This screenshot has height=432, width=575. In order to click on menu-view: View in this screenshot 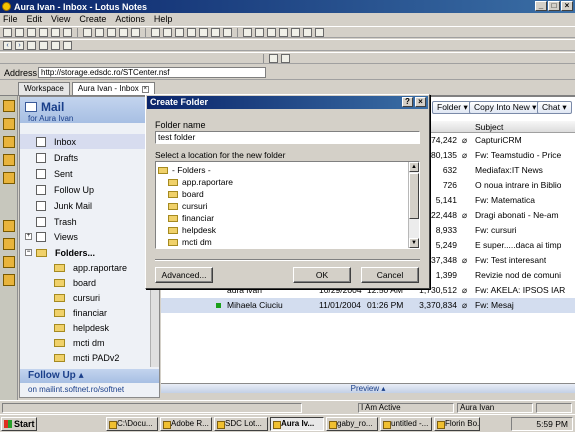, I will do `click(60, 19)`.